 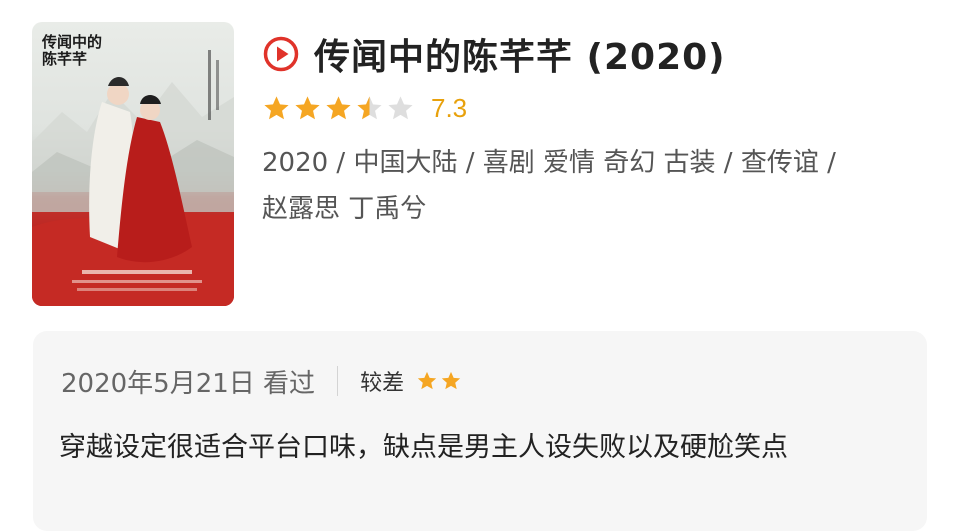 I want to click on review-rating-label: 较差, so click(x=382, y=383).